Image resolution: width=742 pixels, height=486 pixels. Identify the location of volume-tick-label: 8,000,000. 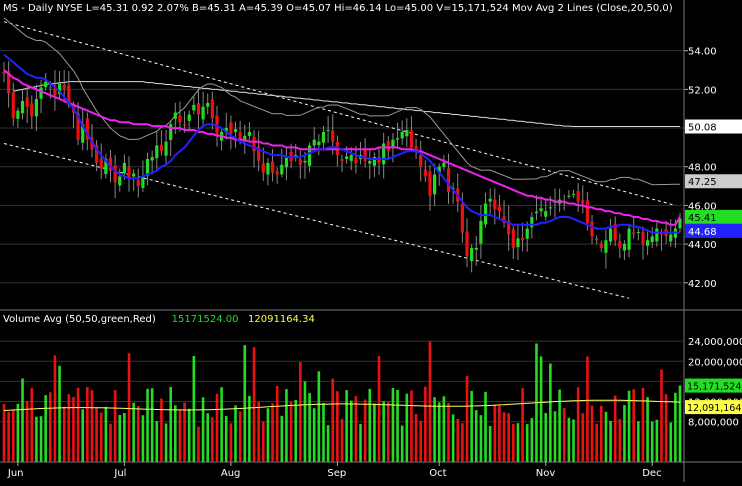
(713, 423).